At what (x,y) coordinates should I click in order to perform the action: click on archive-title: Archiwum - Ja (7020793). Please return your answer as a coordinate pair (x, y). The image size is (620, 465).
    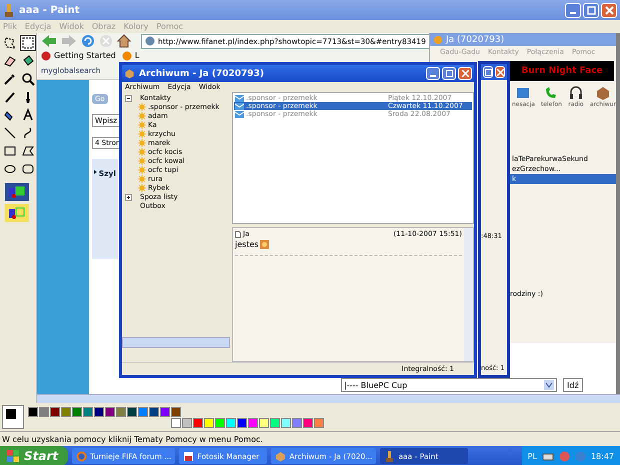
    Looking at the image, I should click on (201, 73).